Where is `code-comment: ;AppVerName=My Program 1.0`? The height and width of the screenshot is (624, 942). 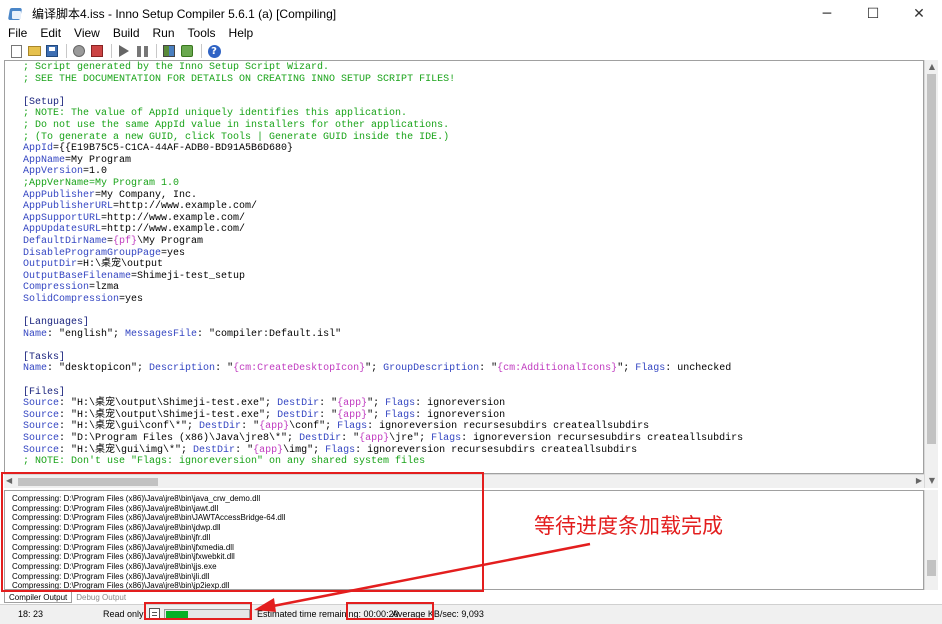 code-comment: ;AppVerName=My Program 1.0 is located at coordinates (101, 183).